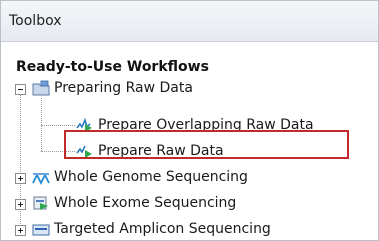  What do you see at coordinates (41, 230) in the screenshot?
I see `amplicon-workflow-icon` at bounding box center [41, 230].